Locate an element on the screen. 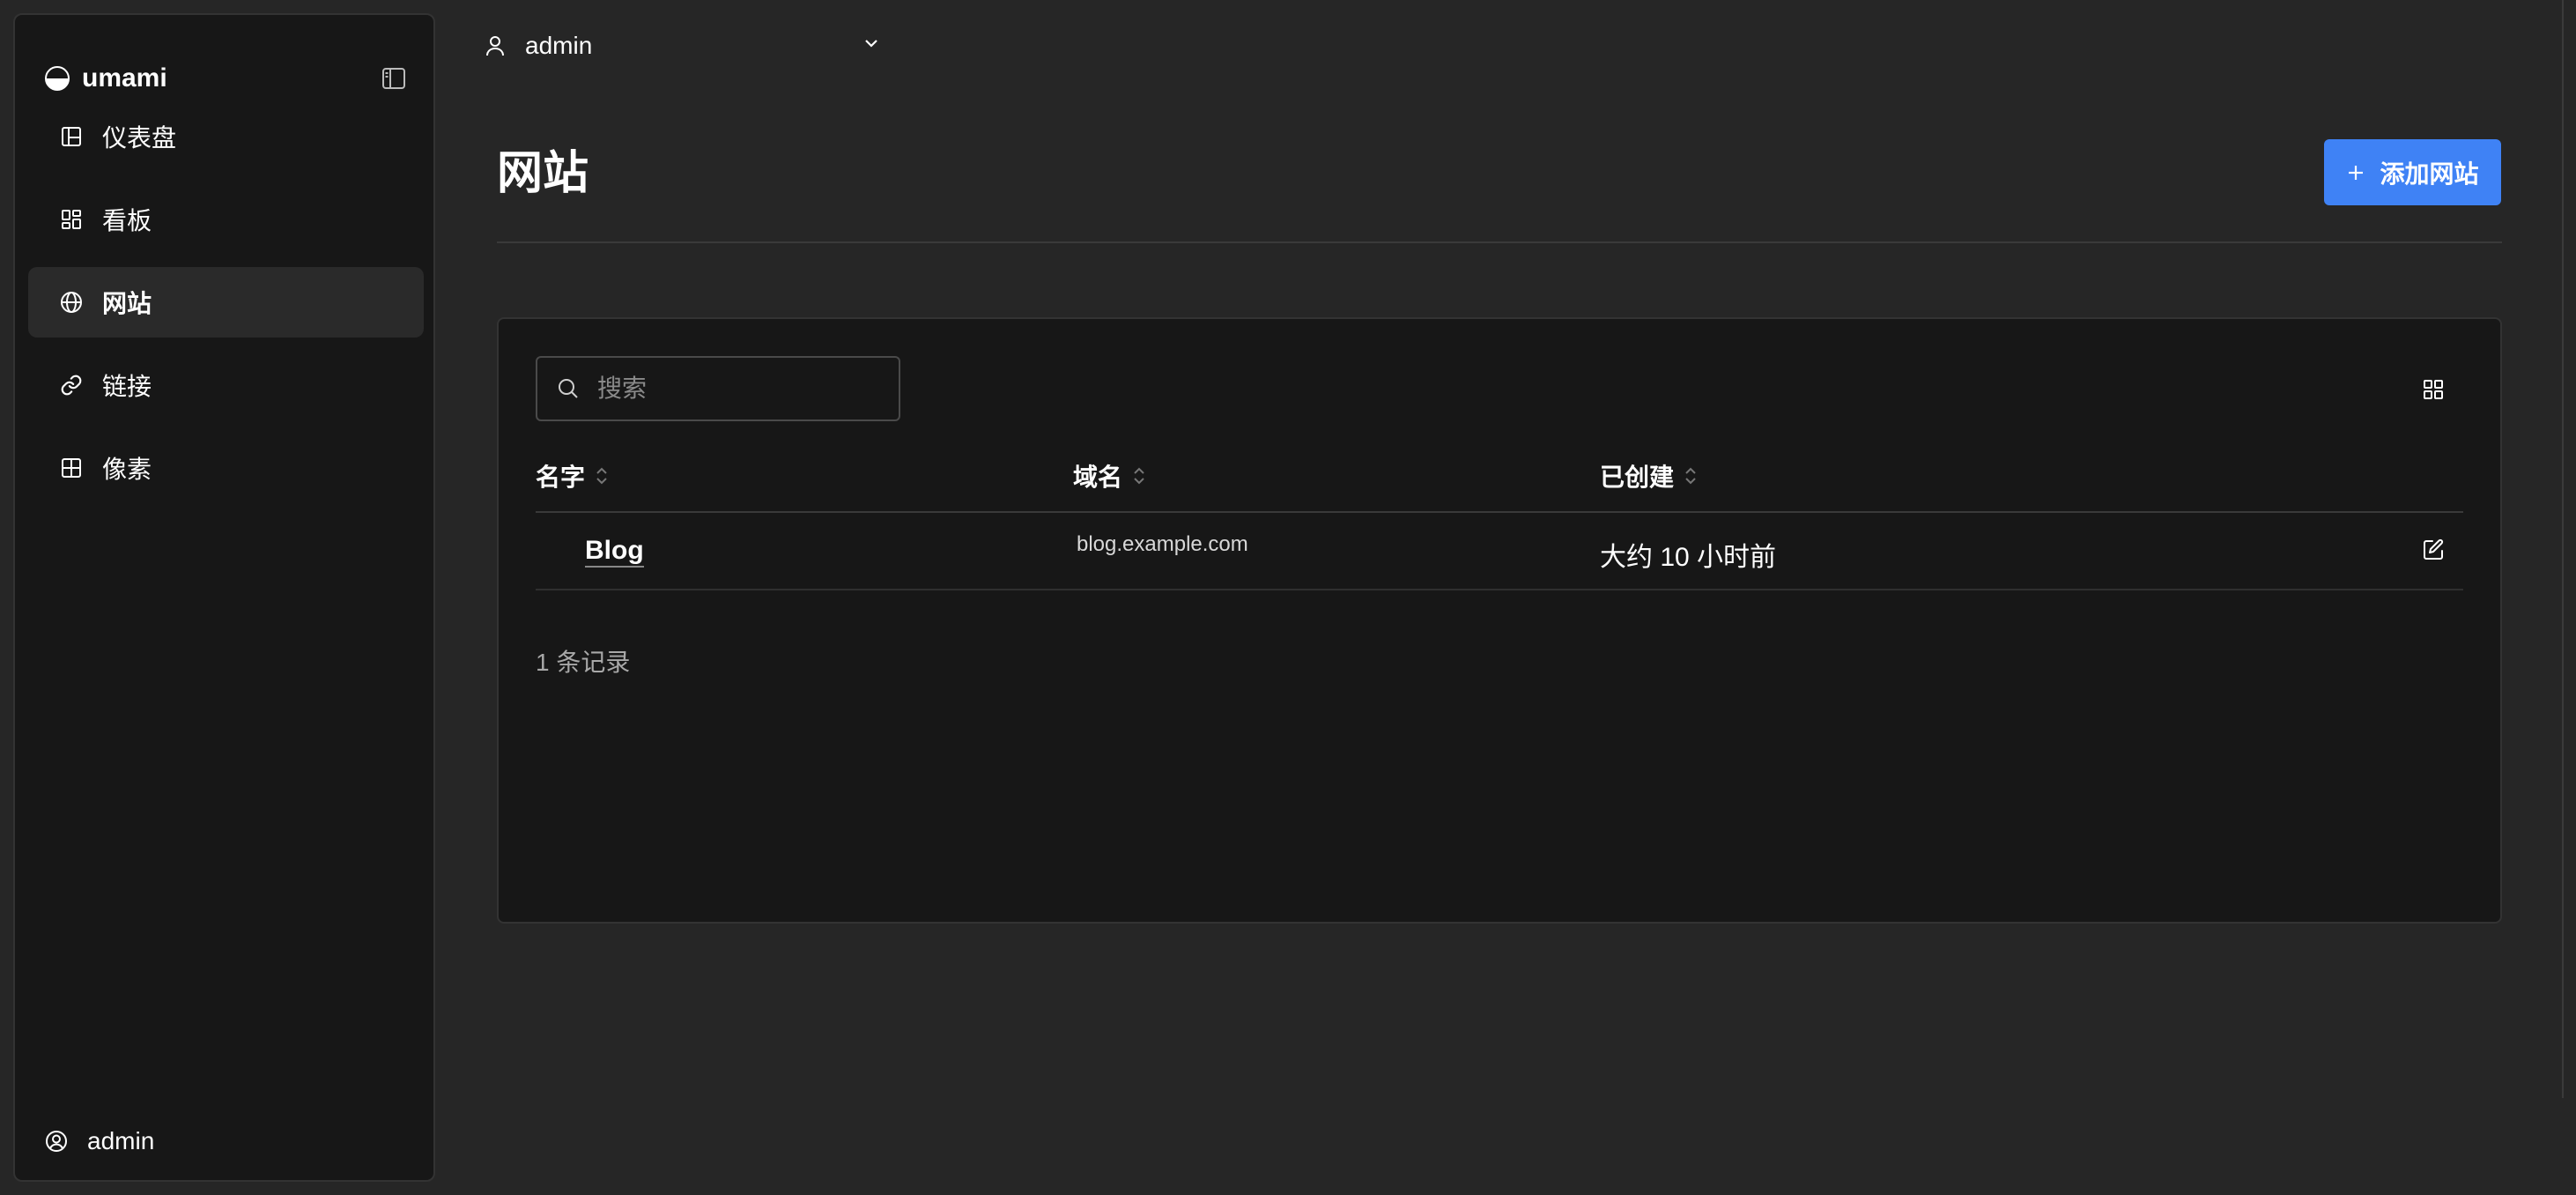 This screenshot has height=1195, width=2576. sidebar-collapse-button is located at coordinates (394, 78).